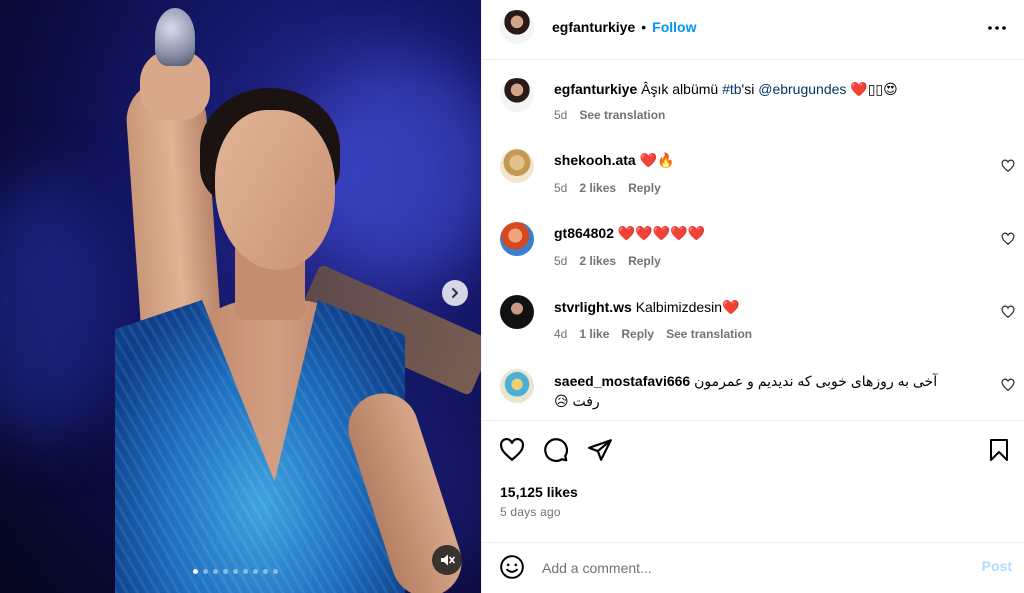 The width and height of the screenshot is (1024, 593). I want to click on hashtag-link: #tb, so click(731, 89).